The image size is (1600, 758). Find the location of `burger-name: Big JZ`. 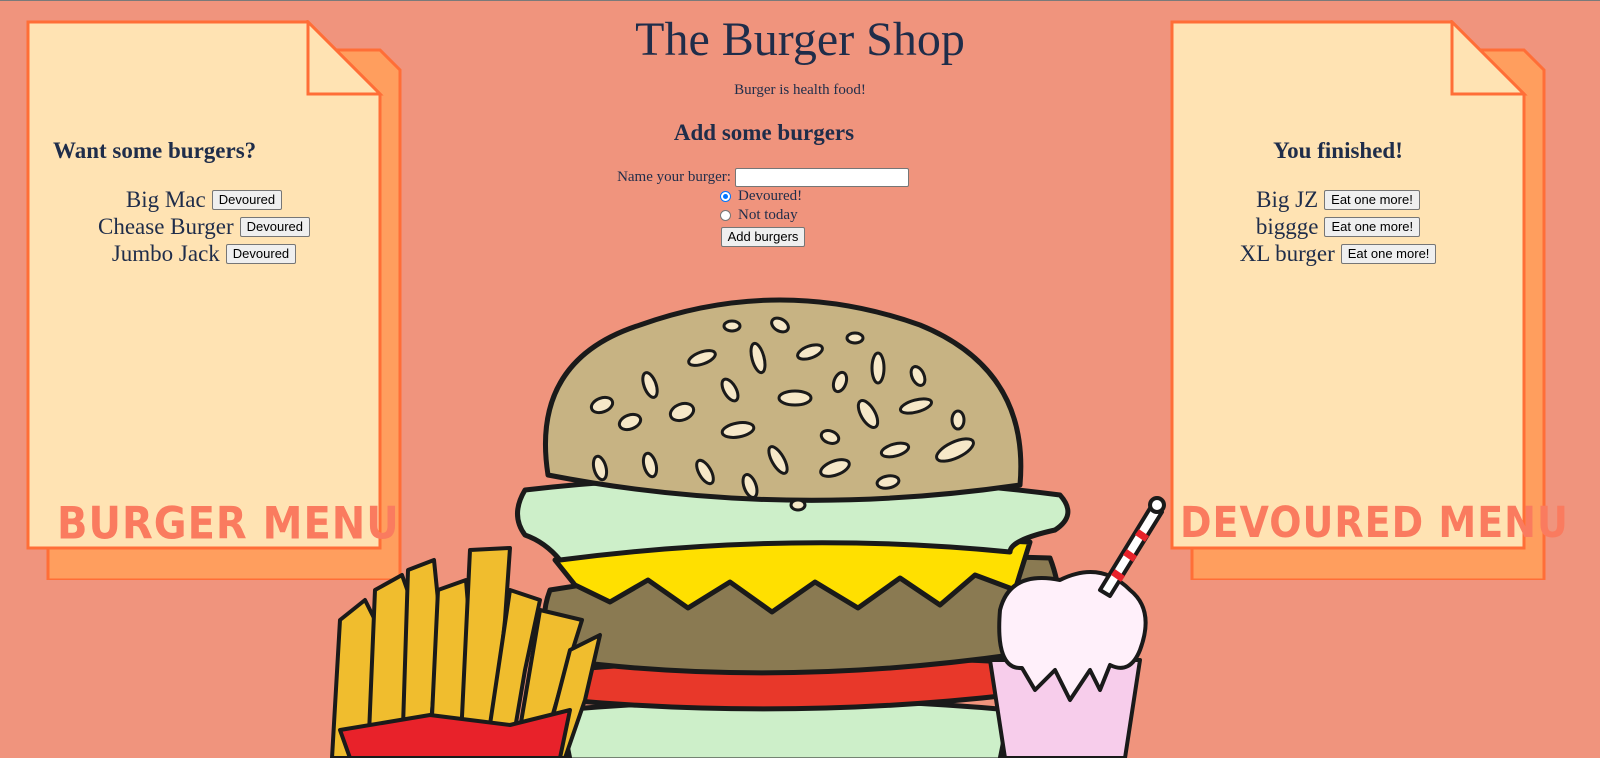

burger-name: Big JZ is located at coordinates (1287, 199).